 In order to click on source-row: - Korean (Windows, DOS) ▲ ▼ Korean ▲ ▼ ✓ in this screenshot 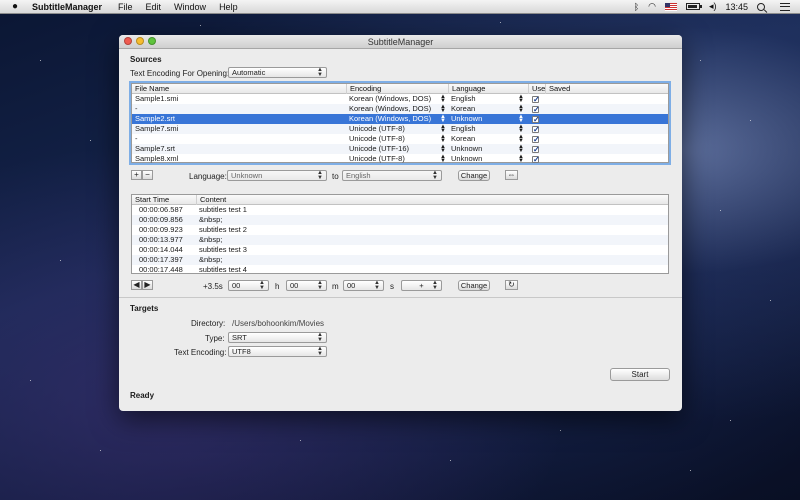, I will do `click(400, 109)`.